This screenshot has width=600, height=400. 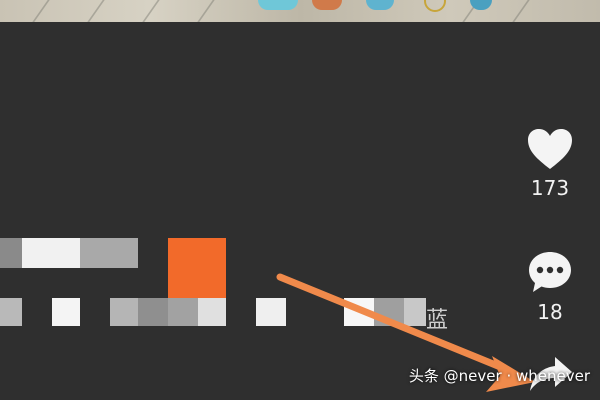 I want to click on comment-button: 18, so click(x=550, y=287).